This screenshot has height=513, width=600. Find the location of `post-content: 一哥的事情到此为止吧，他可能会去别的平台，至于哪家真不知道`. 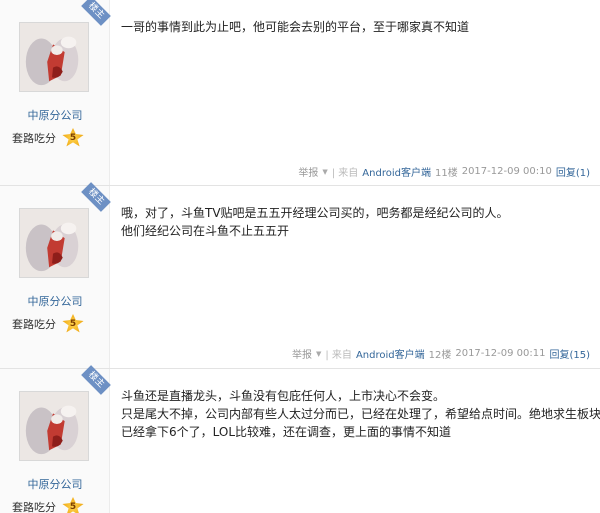

post-content: 一哥的事情到此为止吧，他可能会去别的平台，至于哪家真不知道 is located at coordinates (355, 27).